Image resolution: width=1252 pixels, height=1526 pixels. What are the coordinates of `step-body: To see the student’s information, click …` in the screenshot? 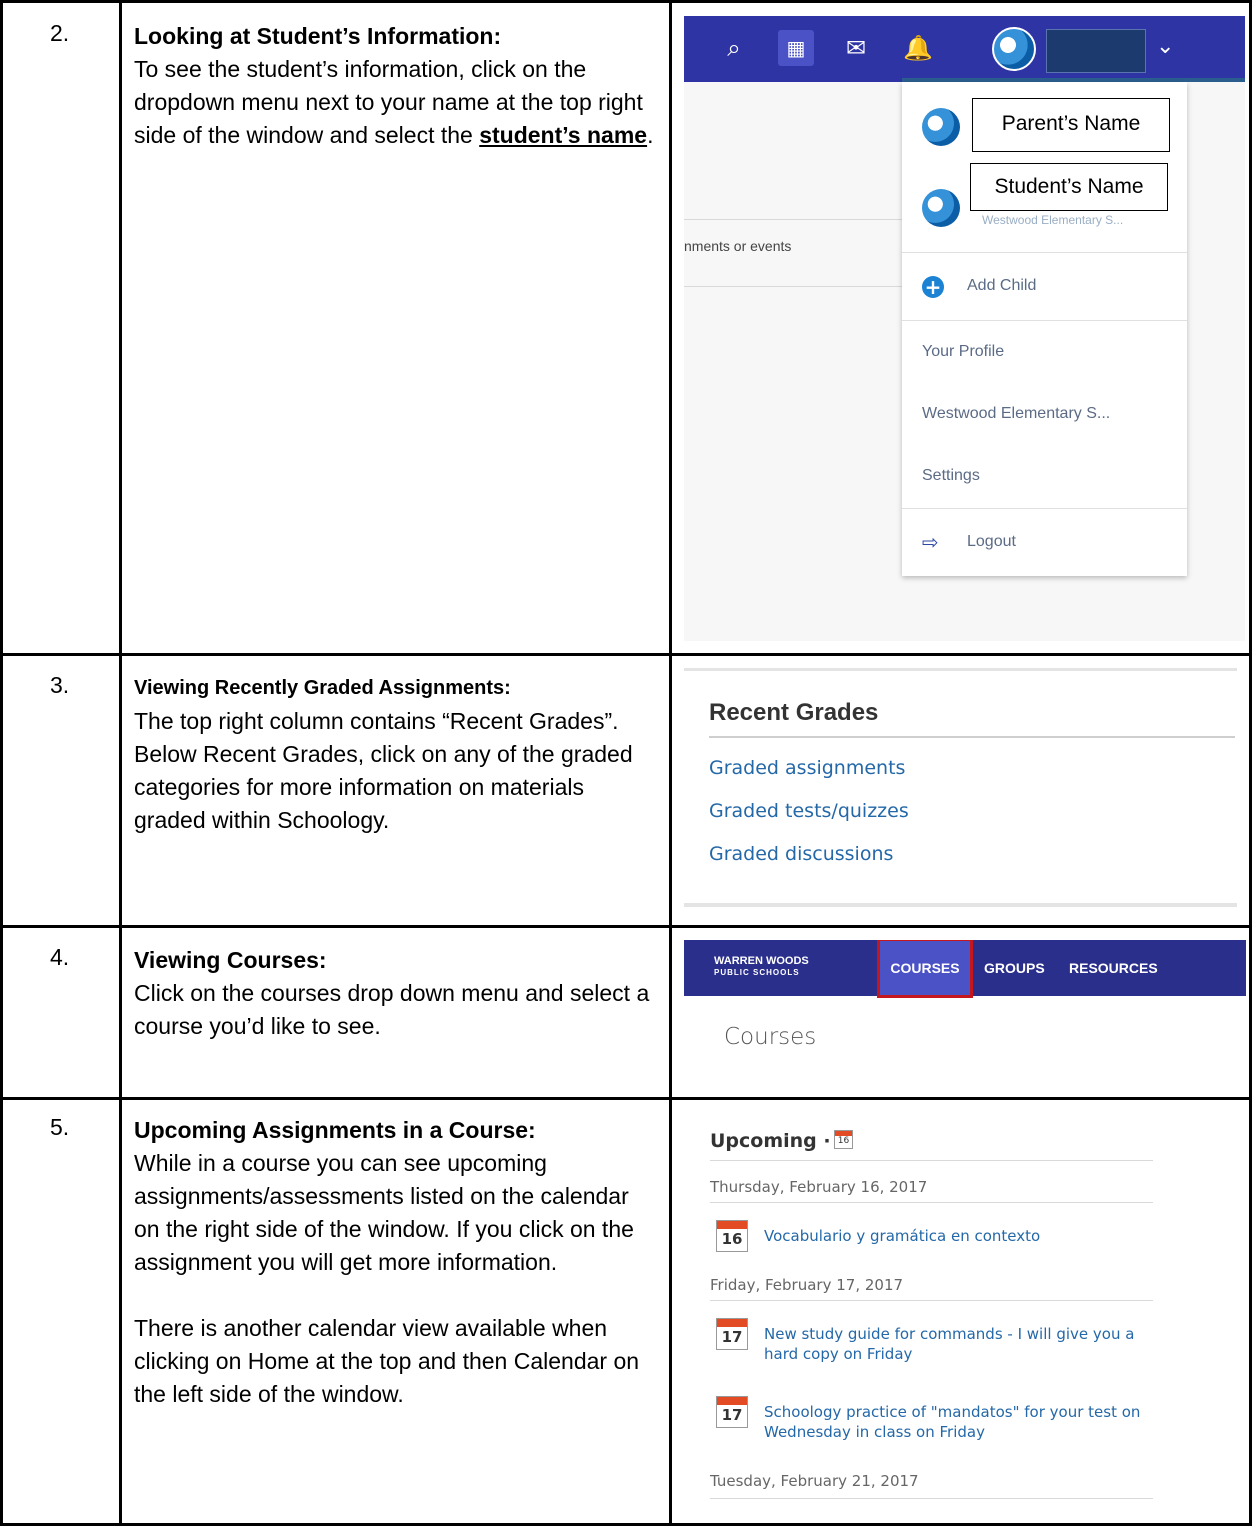 It's located at (396, 102).